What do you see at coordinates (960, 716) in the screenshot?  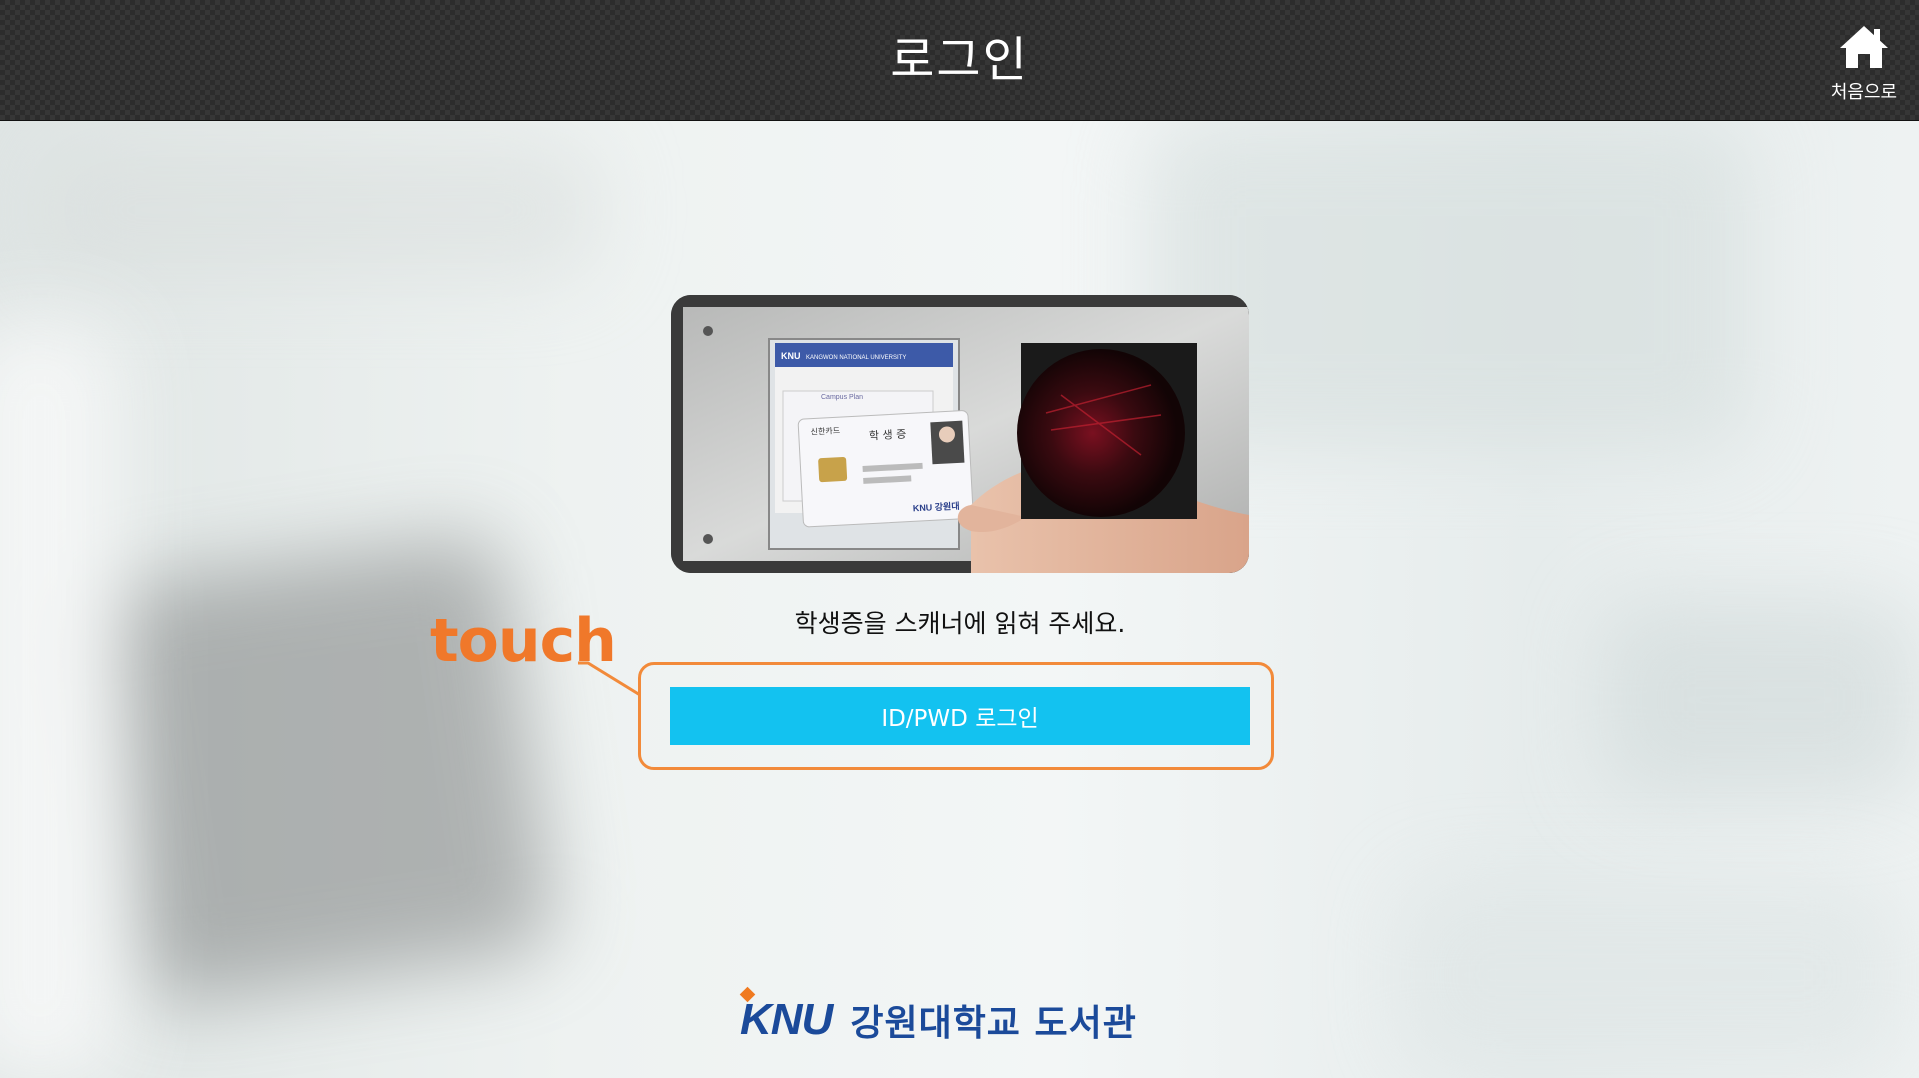 I see `id-pwd-login-button: ID/PWD 로그인` at bounding box center [960, 716].